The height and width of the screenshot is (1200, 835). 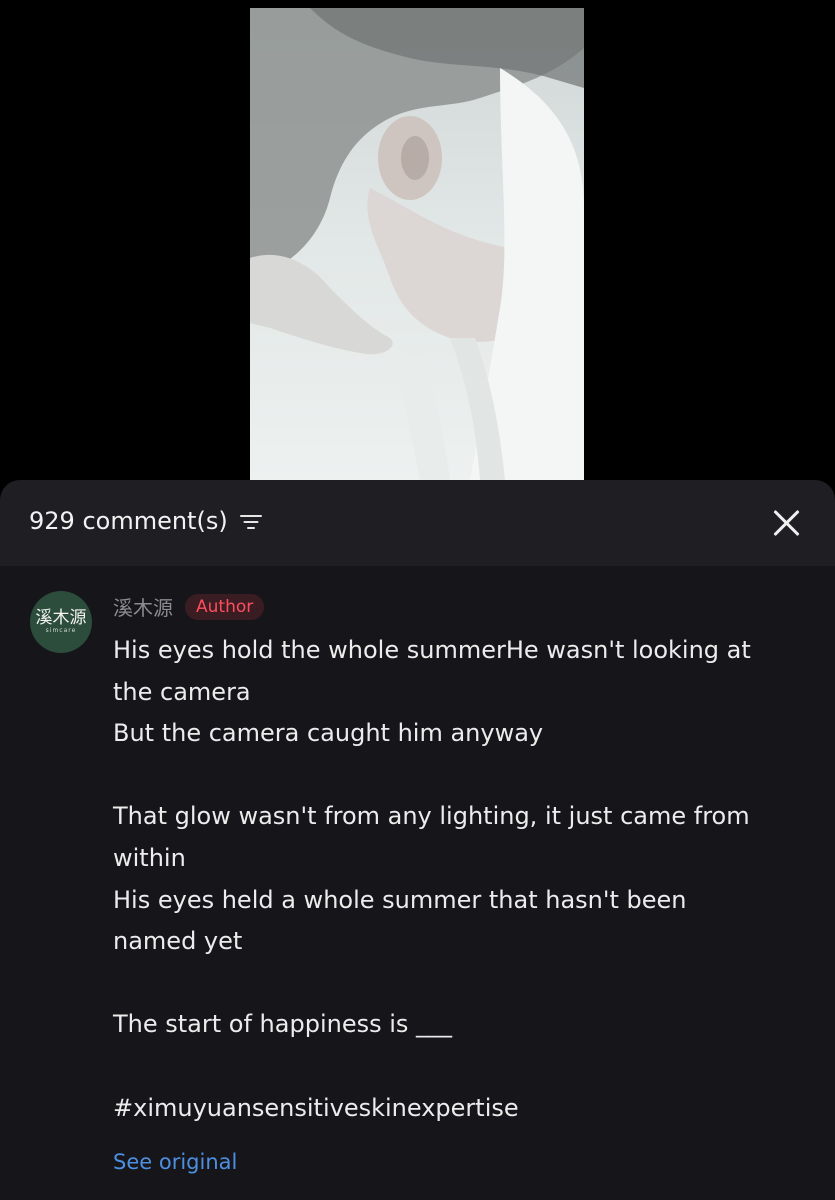 What do you see at coordinates (61, 618) in the screenshot?
I see `avatar-logo-text: 溪木源` at bounding box center [61, 618].